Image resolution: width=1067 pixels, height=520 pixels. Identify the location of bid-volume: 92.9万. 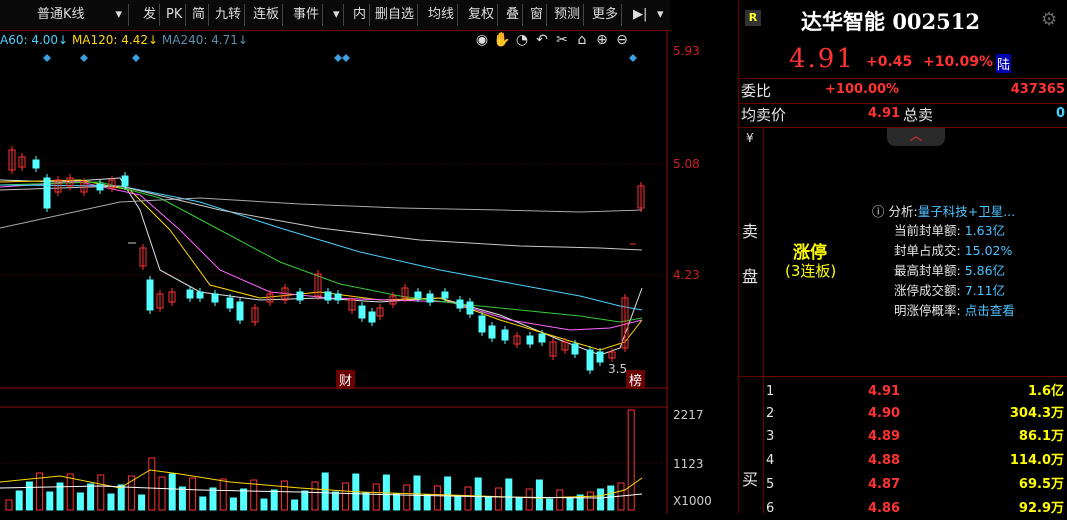
(1041, 508).